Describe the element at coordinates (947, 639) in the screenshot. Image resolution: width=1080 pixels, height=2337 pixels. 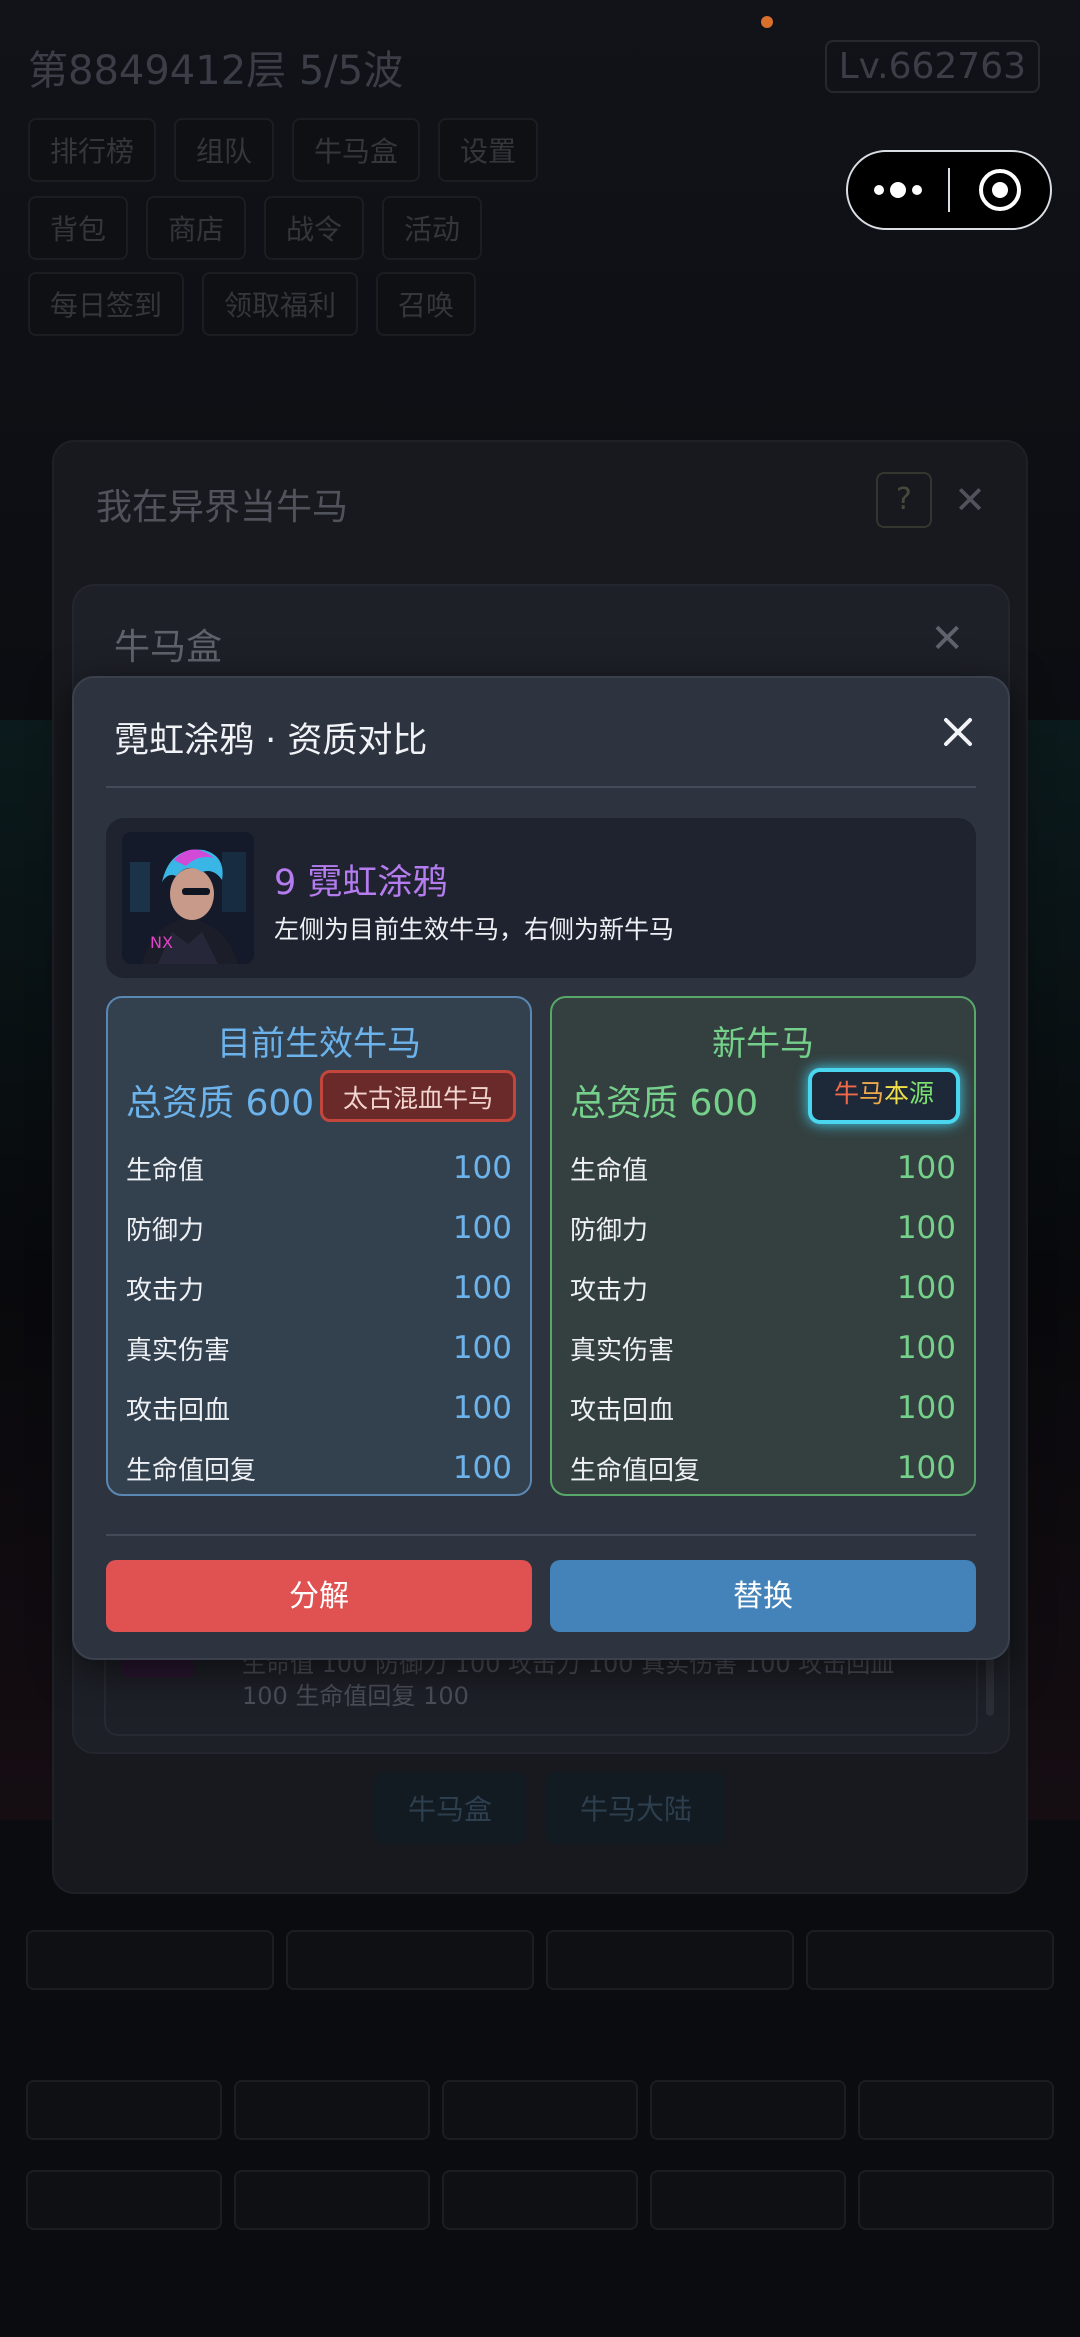
I see `pet-box-close-icon: ✕` at that location.